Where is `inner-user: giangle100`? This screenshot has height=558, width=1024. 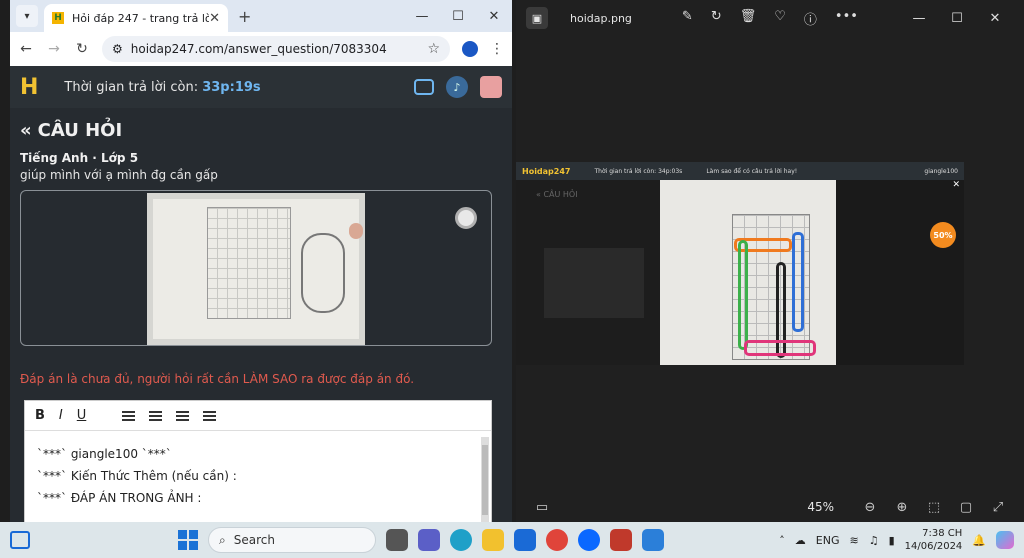
inner-user: giangle100 is located at coordinates (941, 171).